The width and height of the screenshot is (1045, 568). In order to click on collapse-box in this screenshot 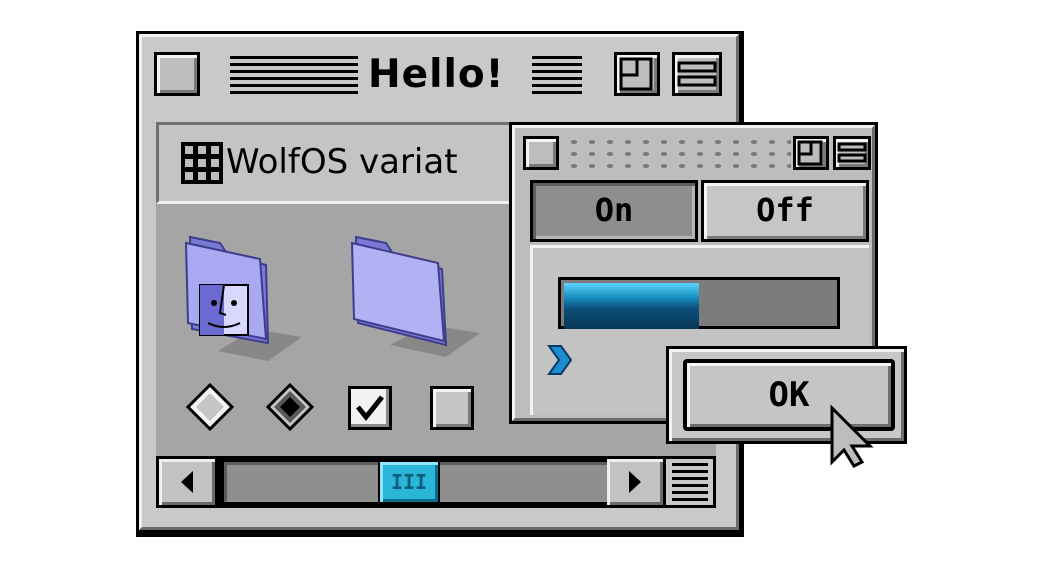, I will do `click(697, 74)`.